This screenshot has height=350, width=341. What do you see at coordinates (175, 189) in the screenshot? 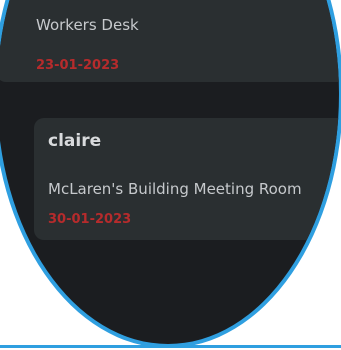
I see `booking-location: McLaren's Building Meeting Room` at bounding box center [175, 189].